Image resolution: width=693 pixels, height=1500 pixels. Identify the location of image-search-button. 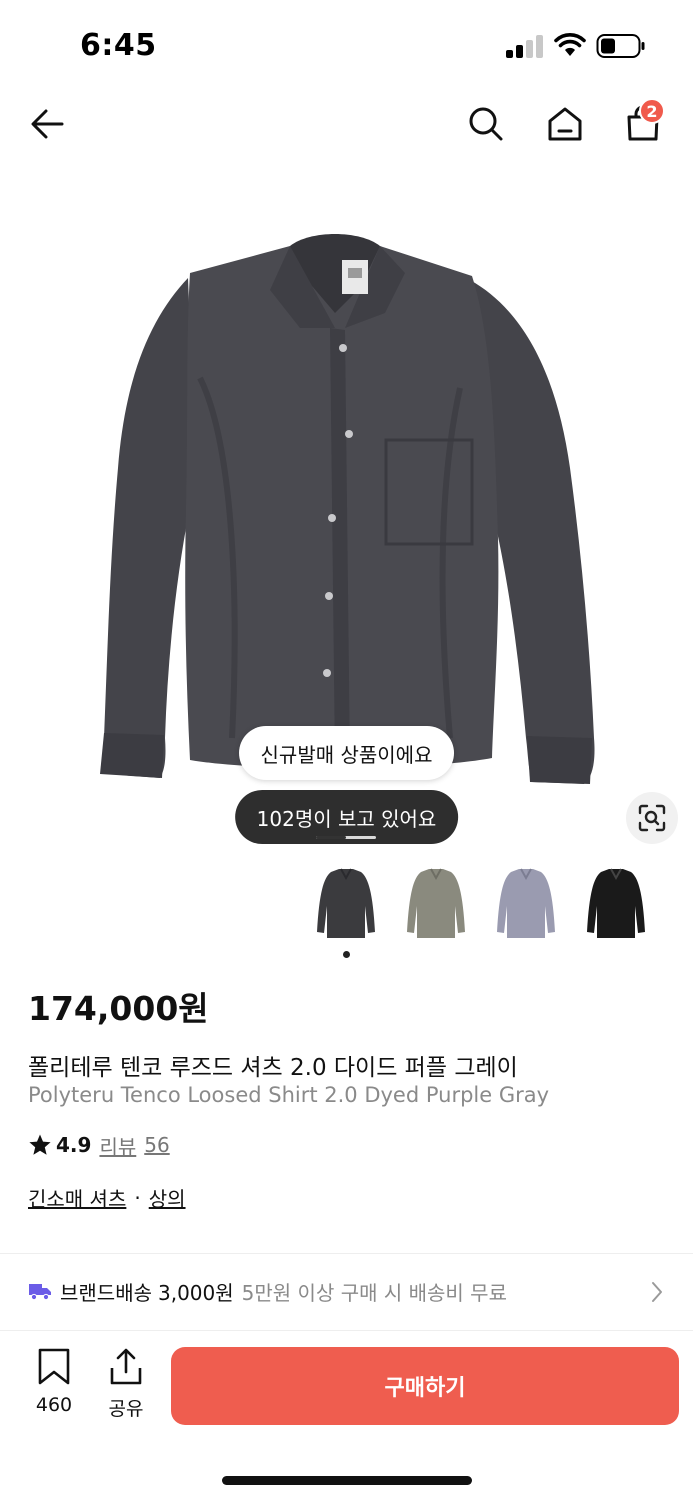
(652, 818).